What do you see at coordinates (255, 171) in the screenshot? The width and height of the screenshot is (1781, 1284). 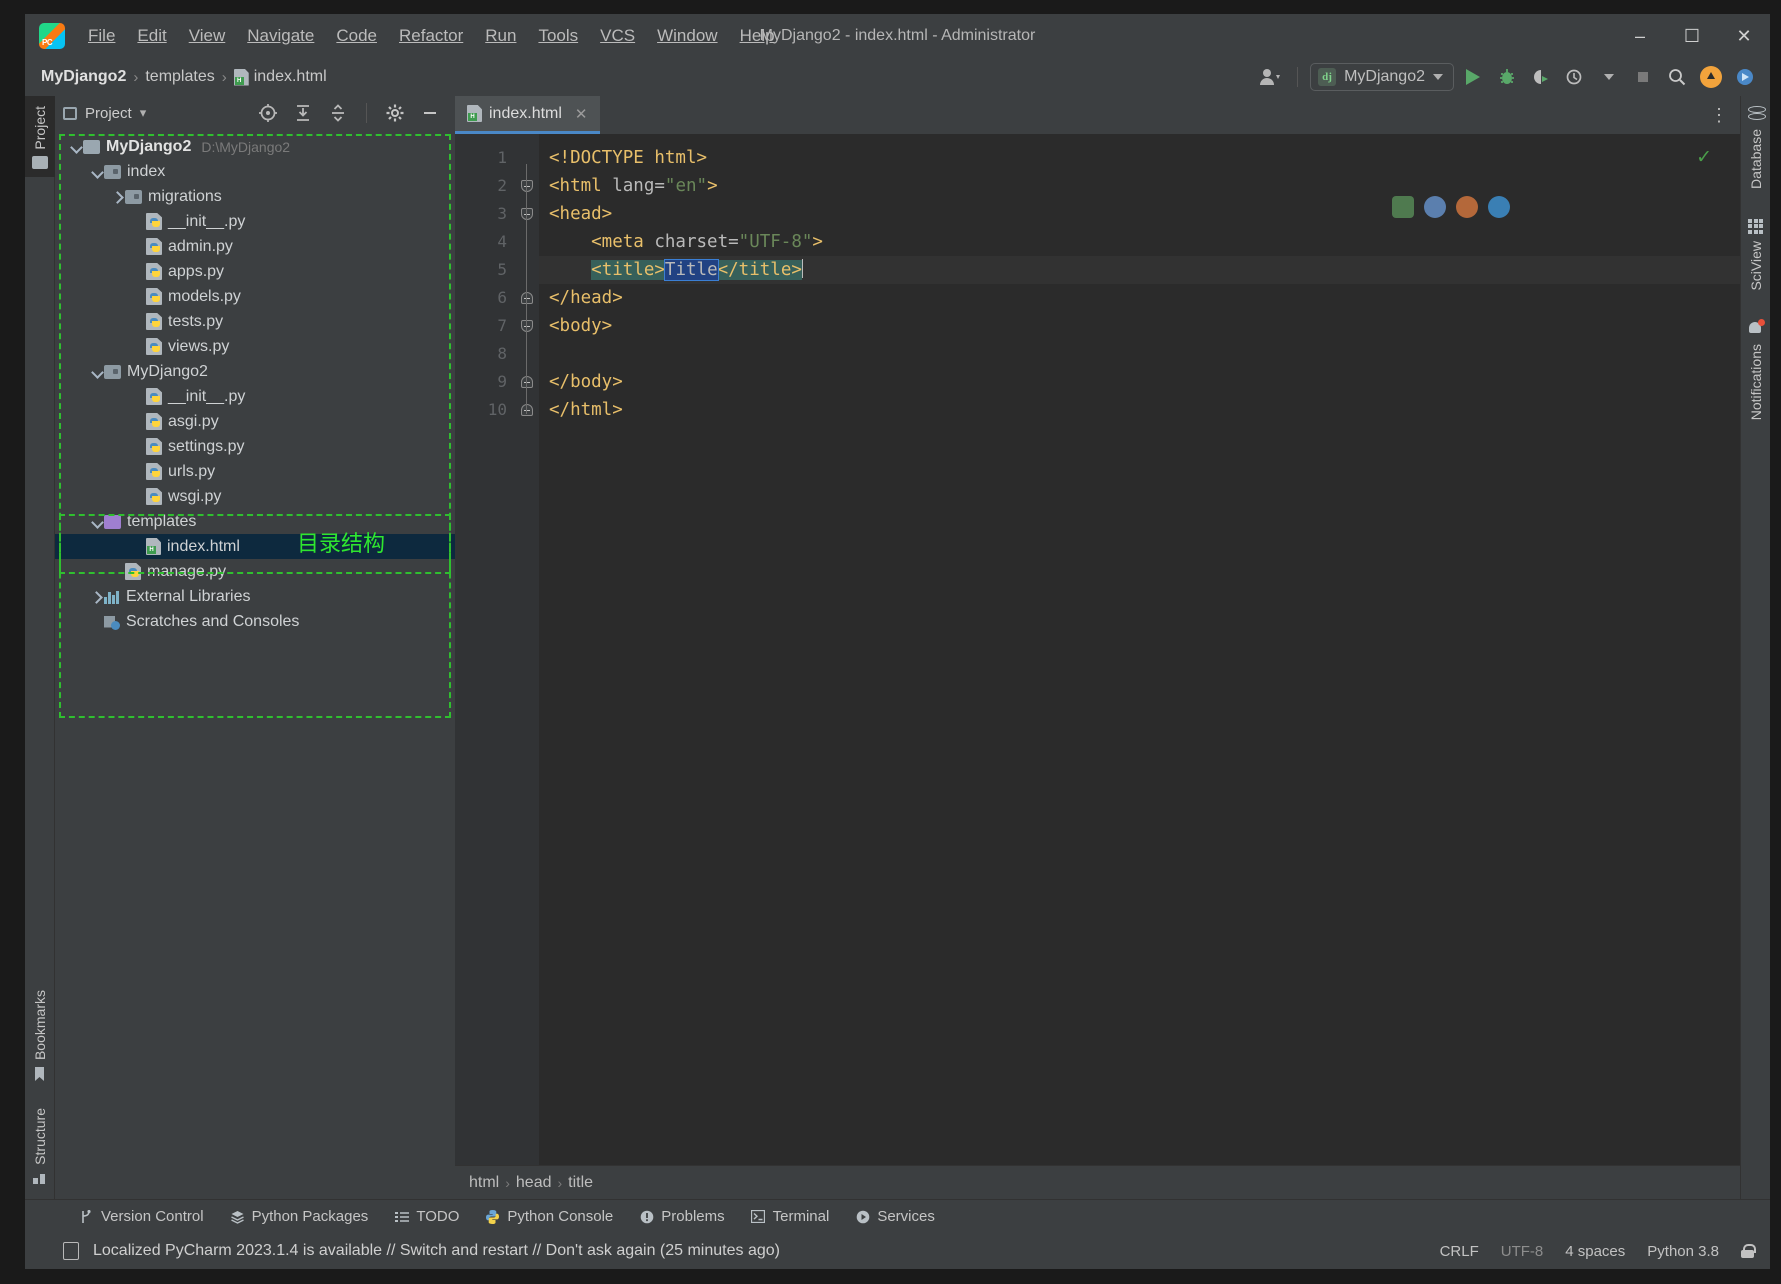 I see `tree-node-index: index` at bounding box center [255, 171].